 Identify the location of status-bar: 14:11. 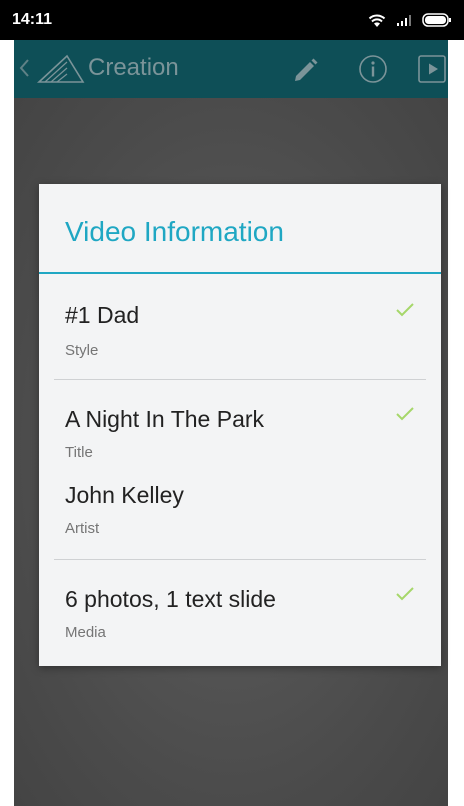
(232, 20).